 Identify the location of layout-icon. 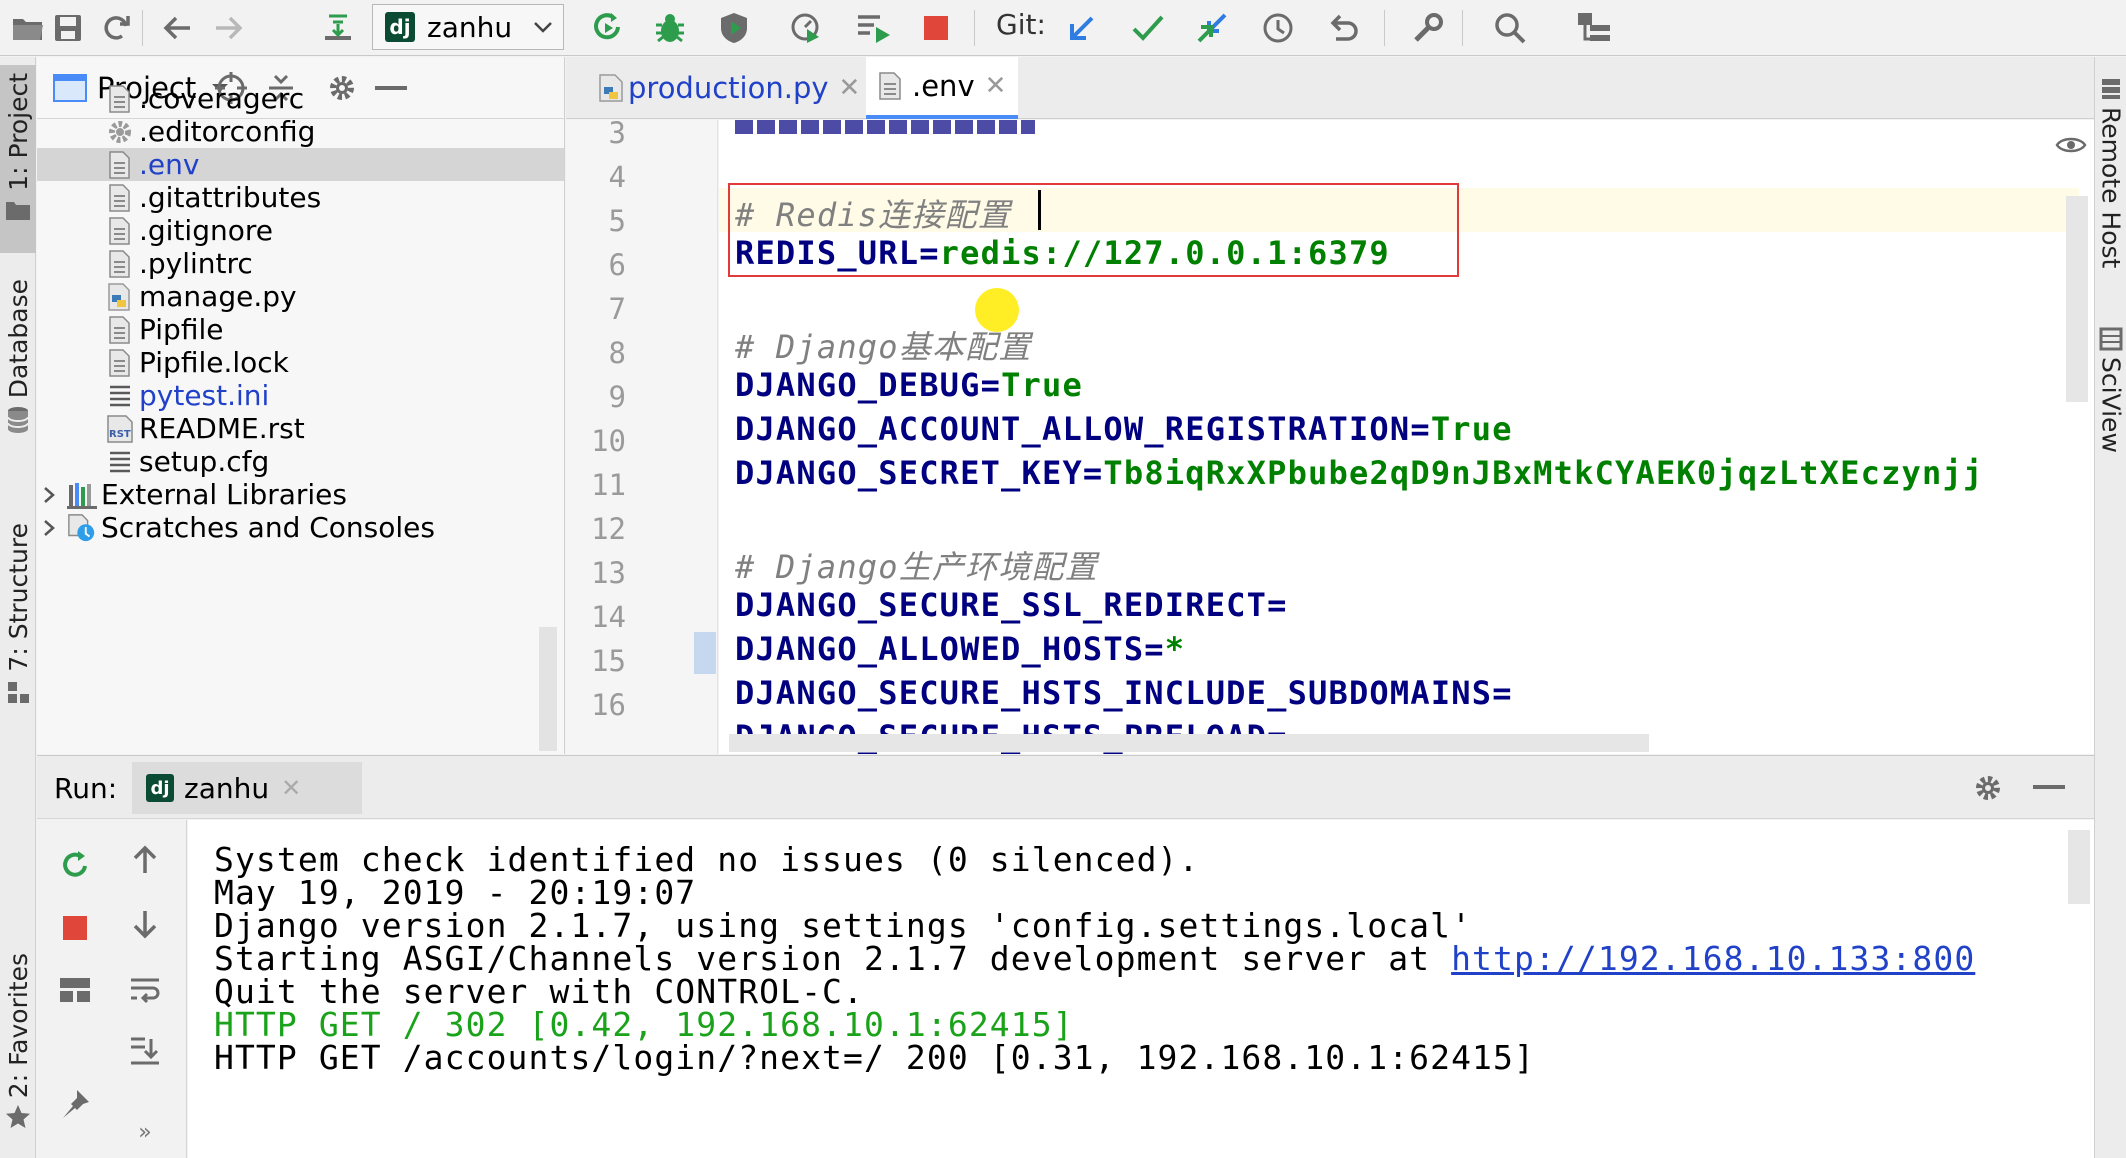
(75, 990).